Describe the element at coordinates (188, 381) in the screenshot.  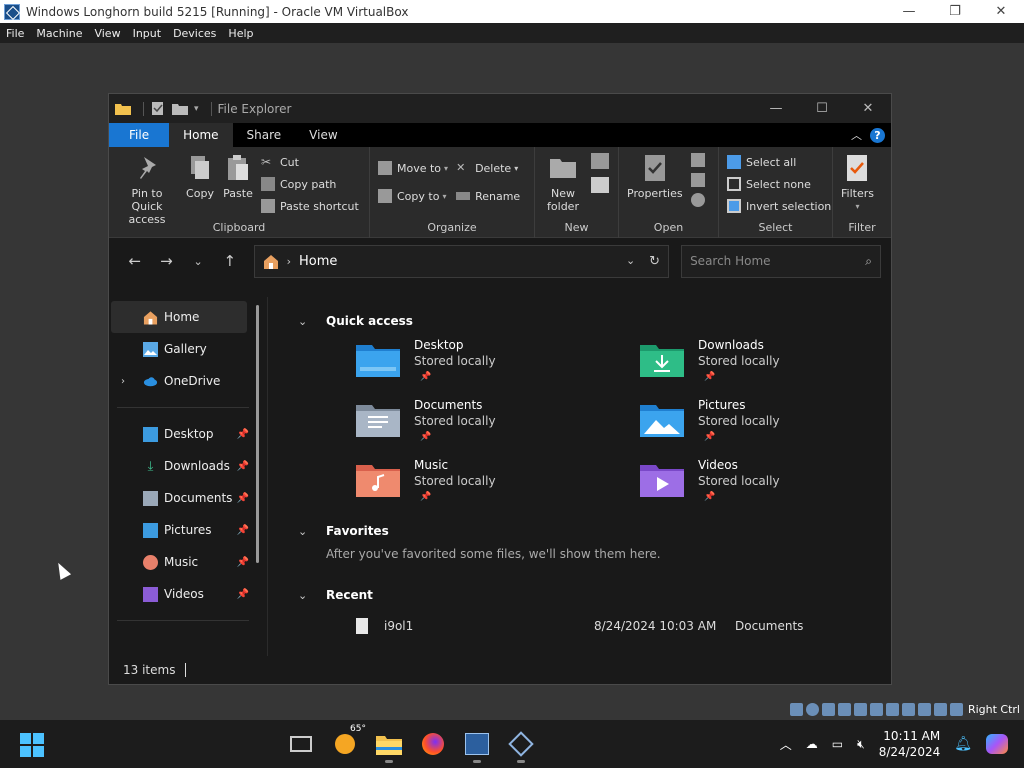
I see `sidebar-item-onedrive: › OneDrive` at that location.